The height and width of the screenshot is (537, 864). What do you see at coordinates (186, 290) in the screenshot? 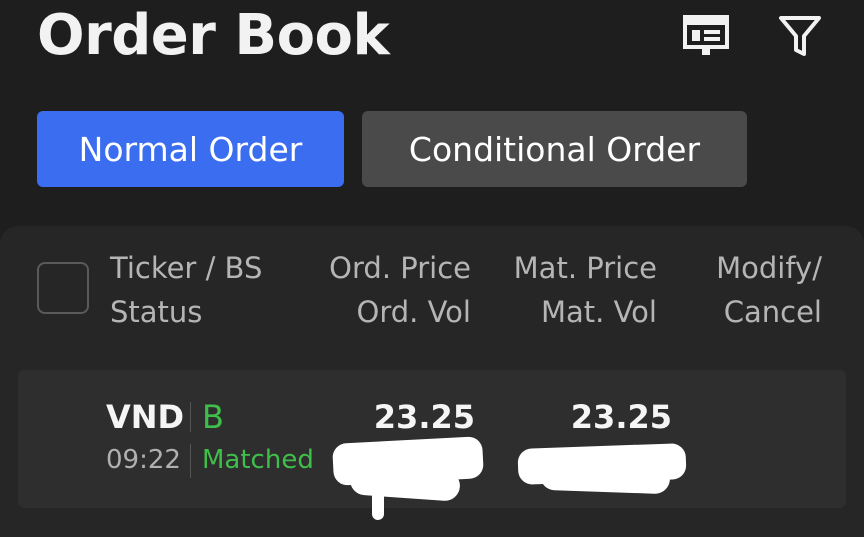
I see `column-header-ticker: Ticker / BS Status` at bounding box center [186, 290].